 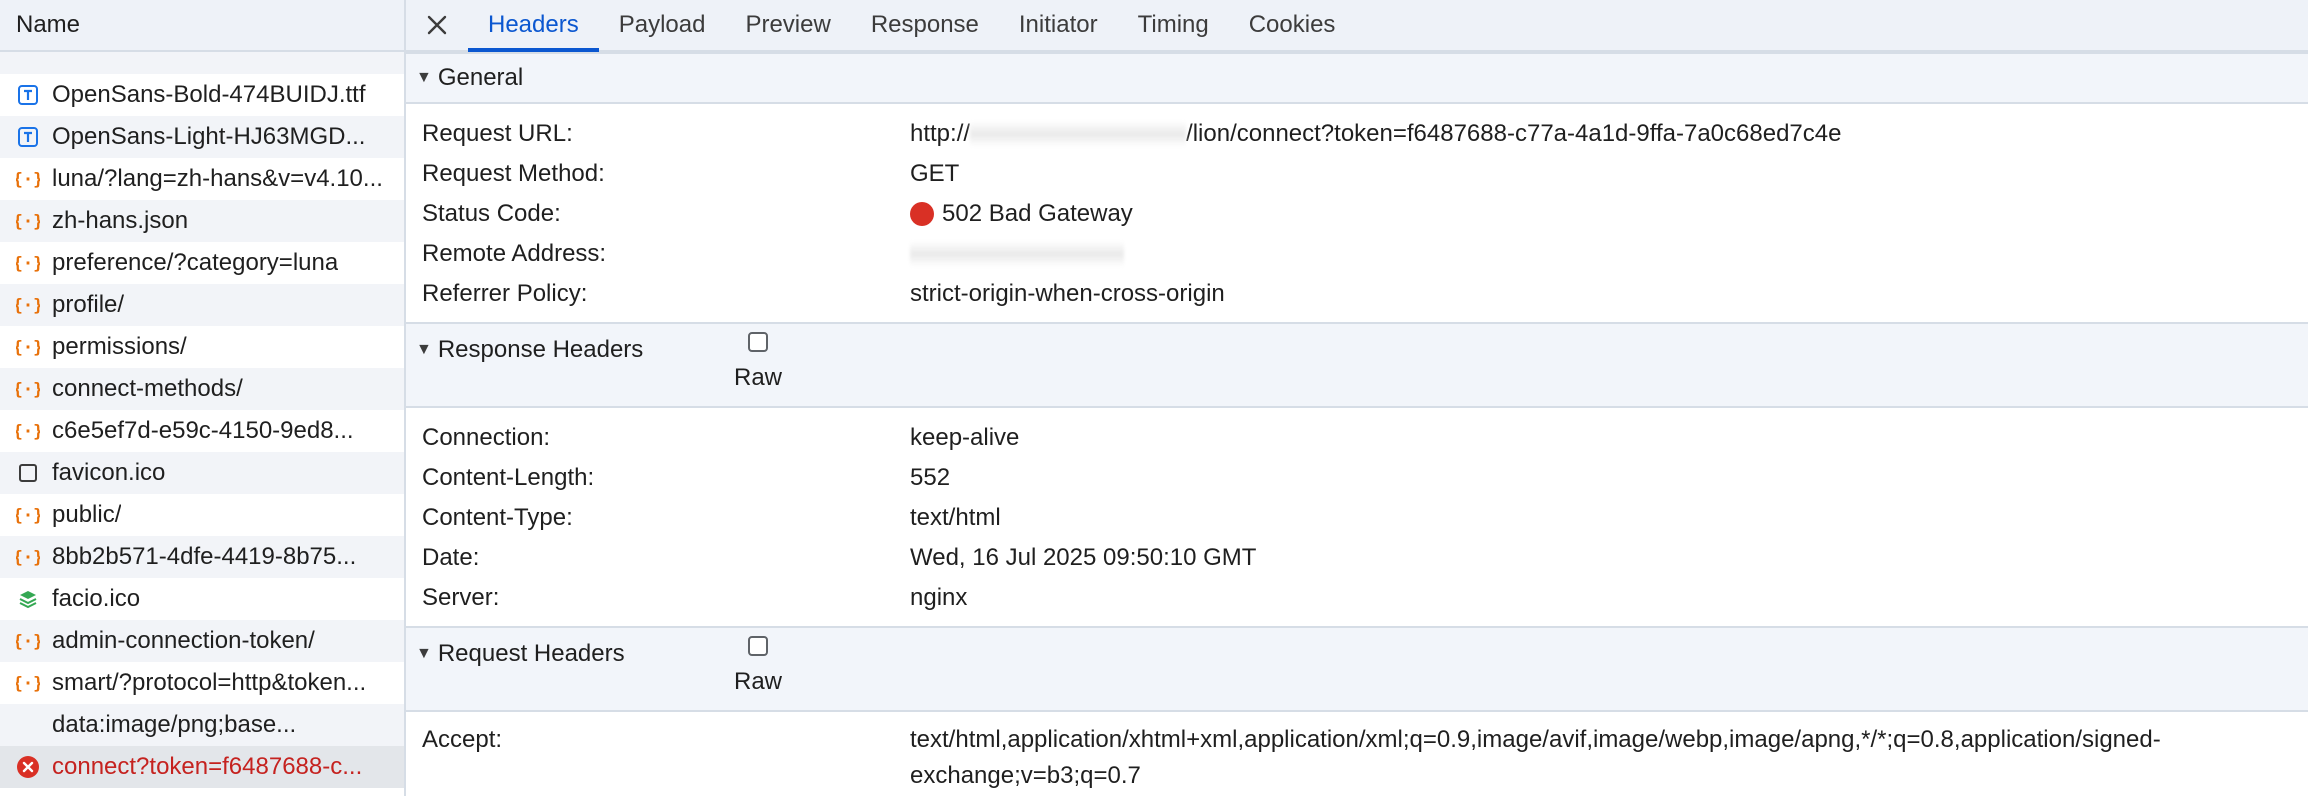 What do you see at coordinates (1083, 558) in the screenshot?
I see `header-value: Wed, 16 Jul 2025 09:50:10 GMT` at bounding box center [1083, 558].